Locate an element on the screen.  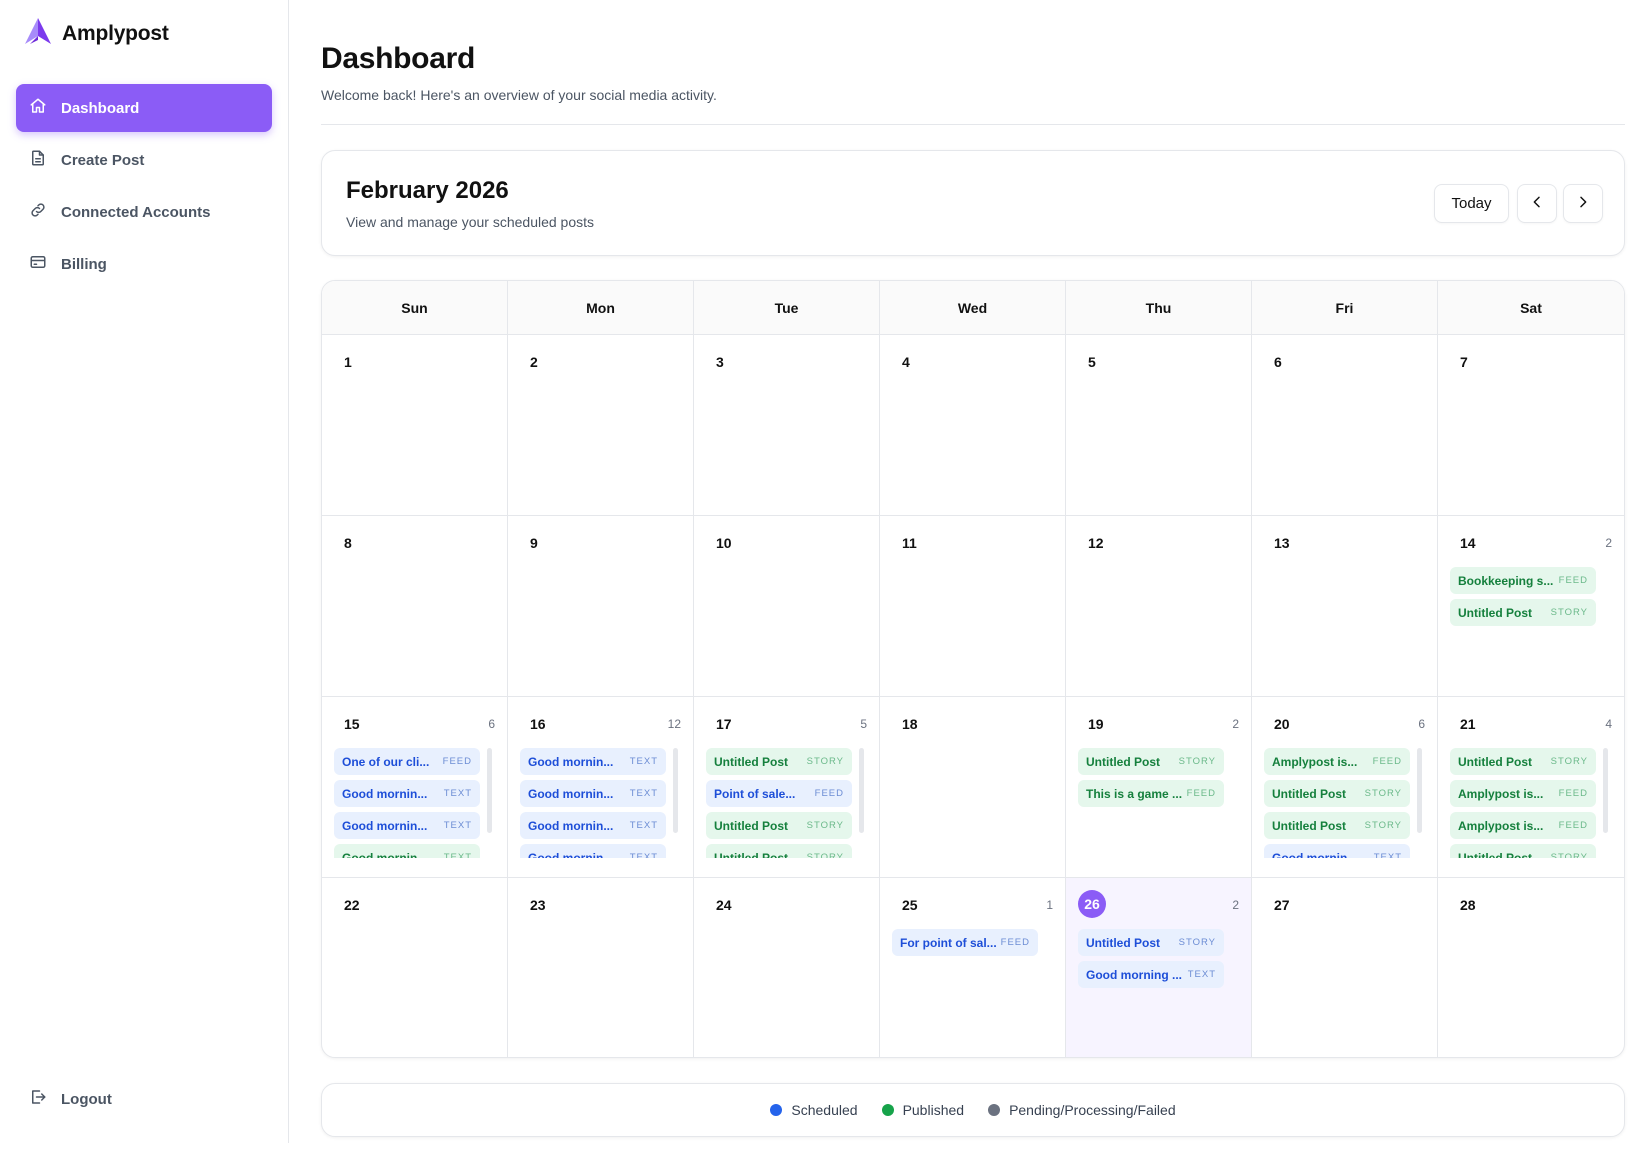
sidebar-item-connected-accounts: Connected Accounts is located at coordinates (144, 212).